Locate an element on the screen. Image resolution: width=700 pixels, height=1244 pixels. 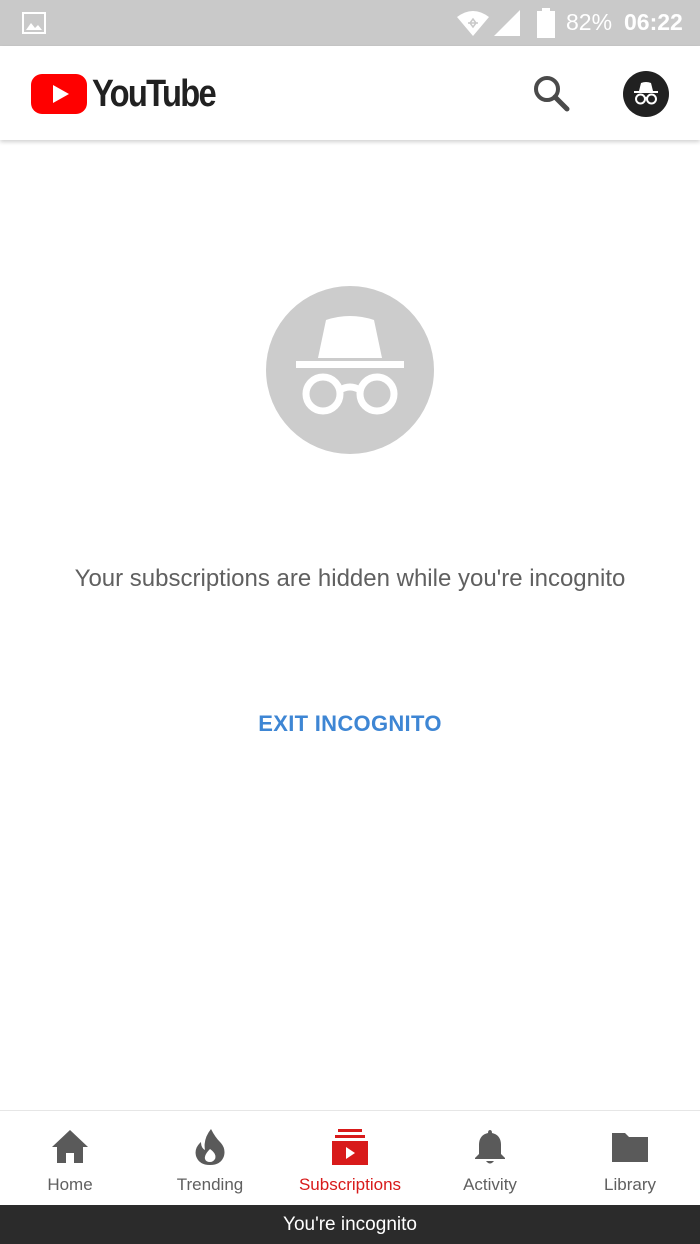
battery-icon is located at coordinates (546, 23).